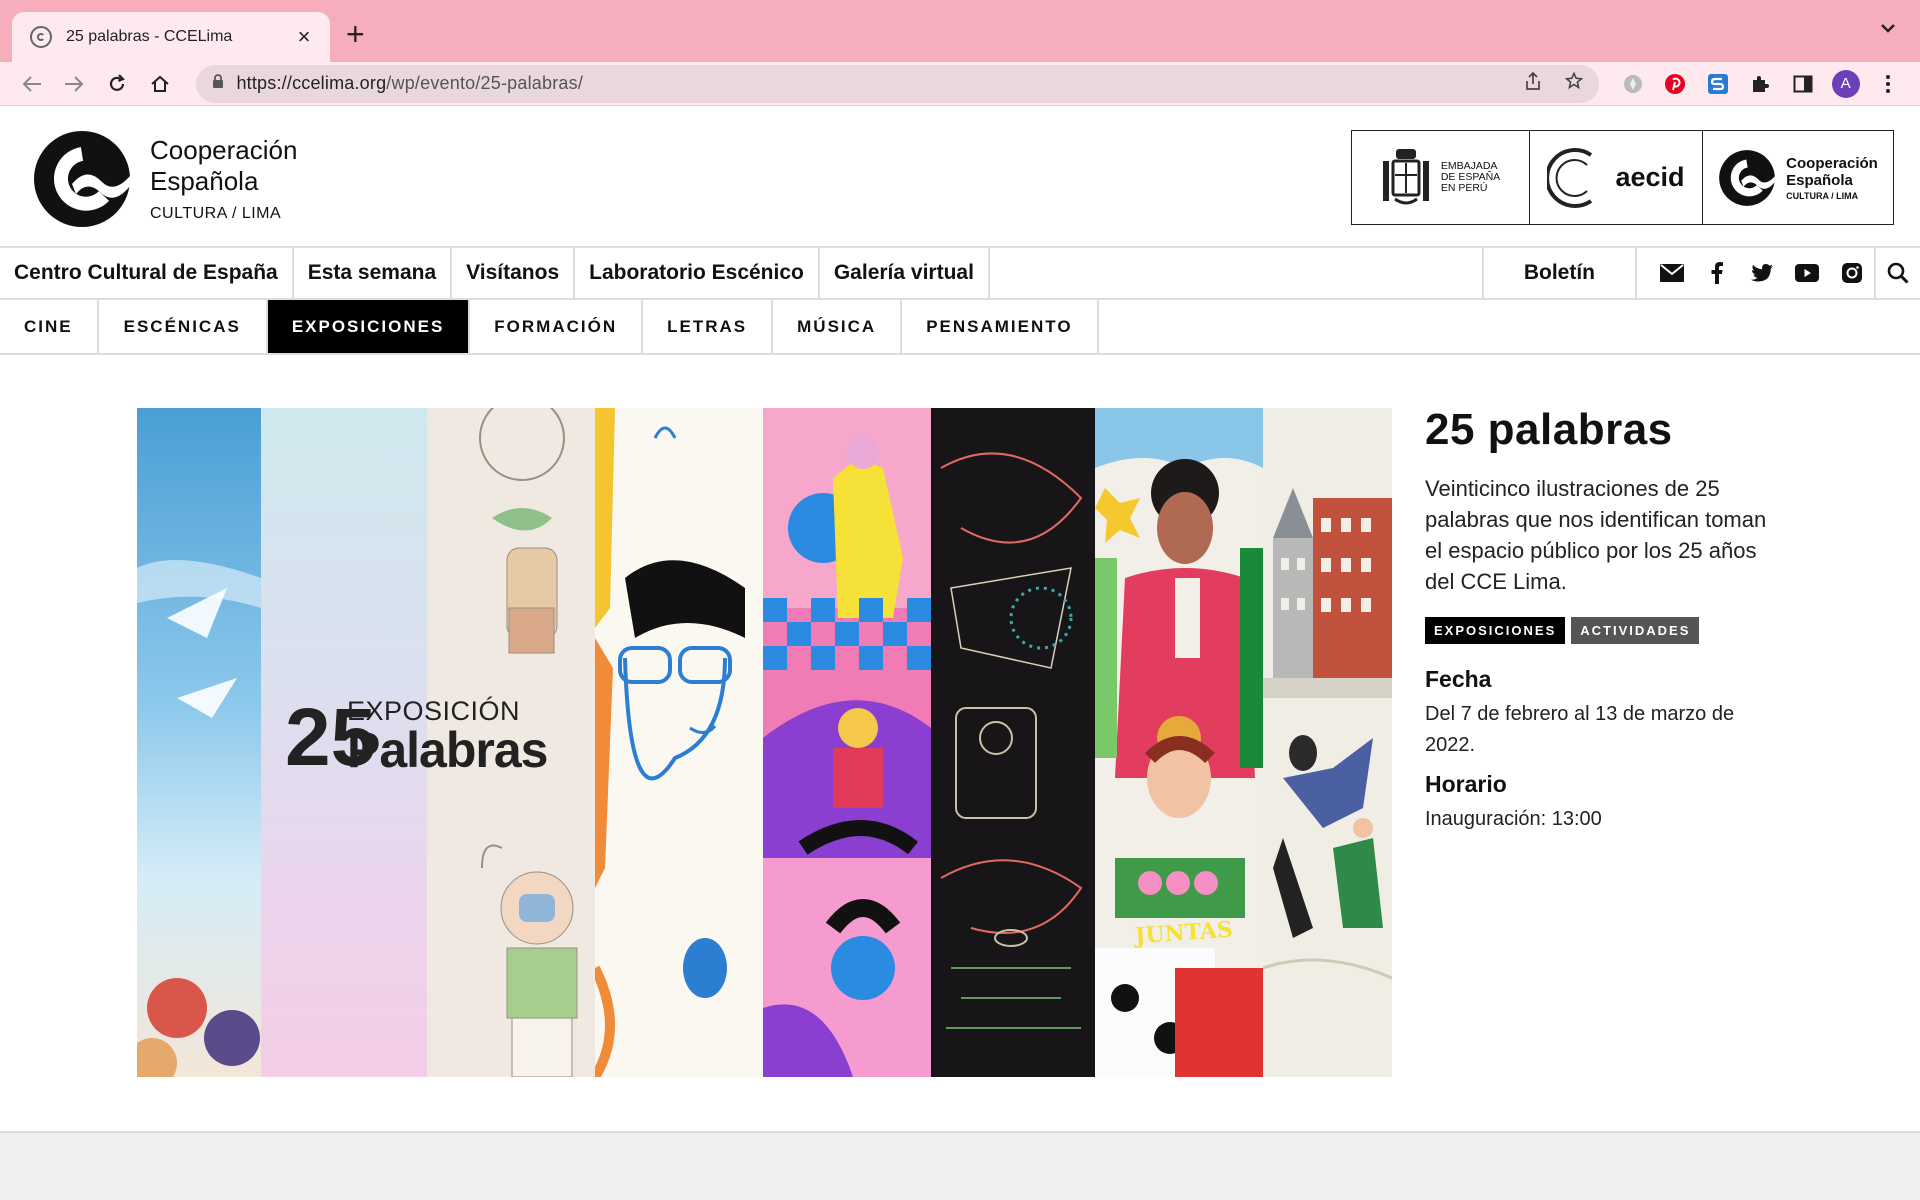 Image resolution: width=1920 pixels, height=1200 pixels. I want to click on nav-item-visitanos: Visítanos, so click(514, 273).